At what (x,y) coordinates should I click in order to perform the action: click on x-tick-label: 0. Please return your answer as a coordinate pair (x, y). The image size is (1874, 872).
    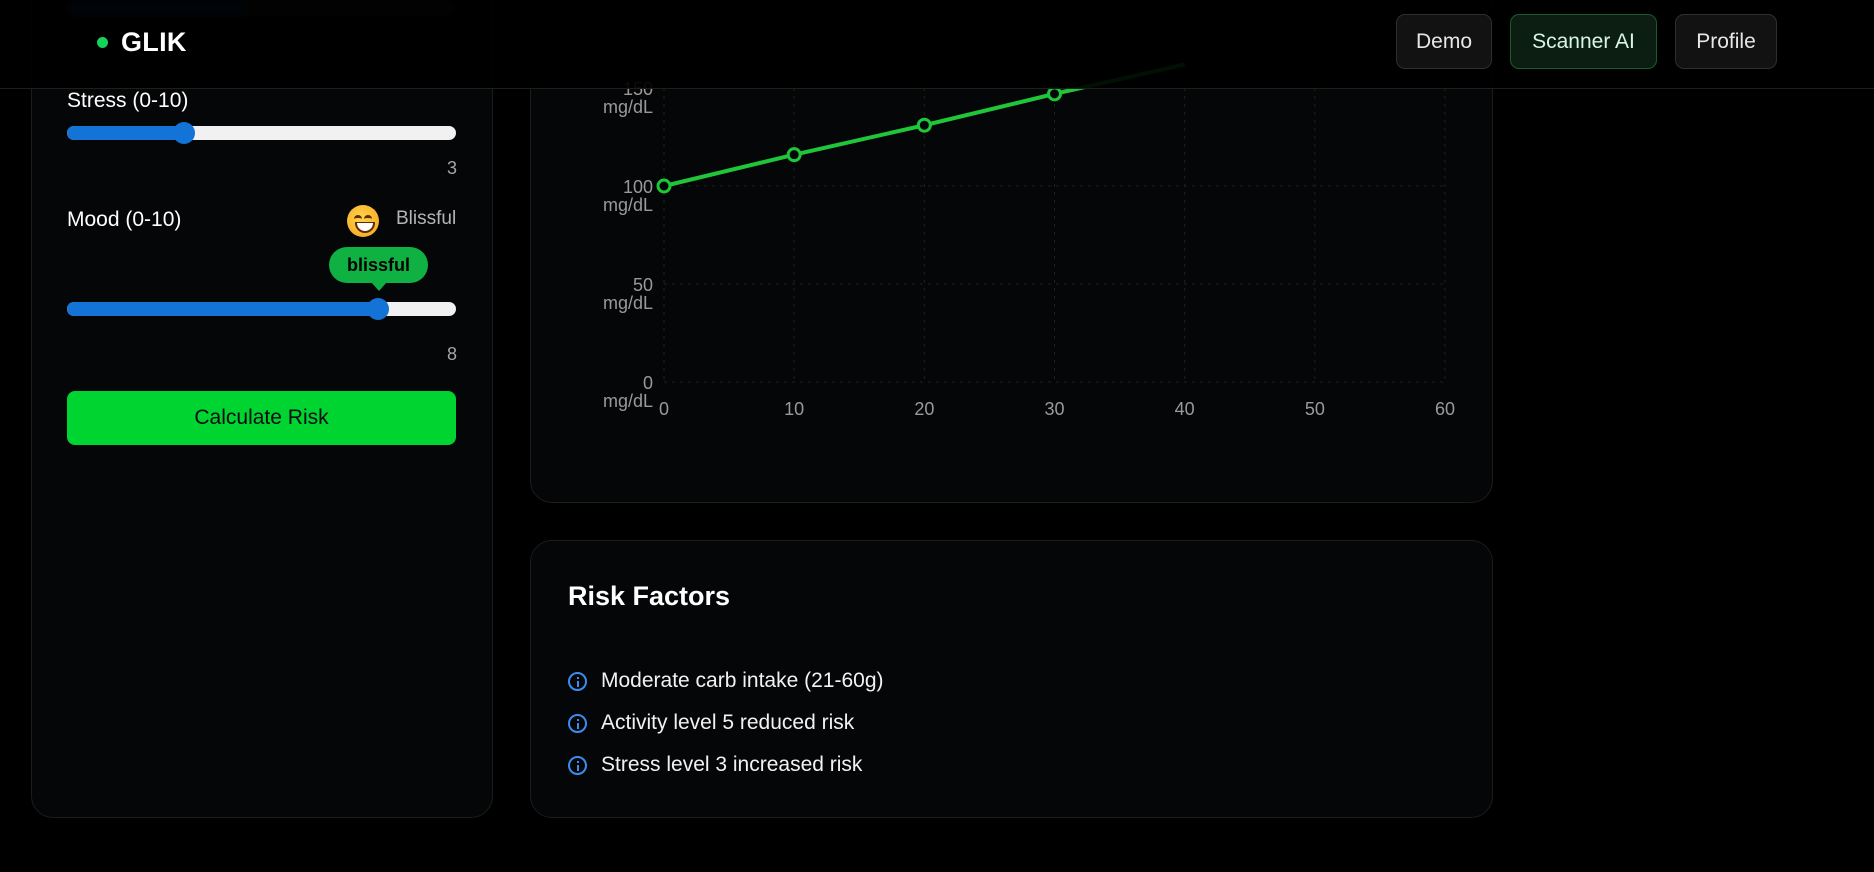
    Looking at the image, I should click on (664, 409).